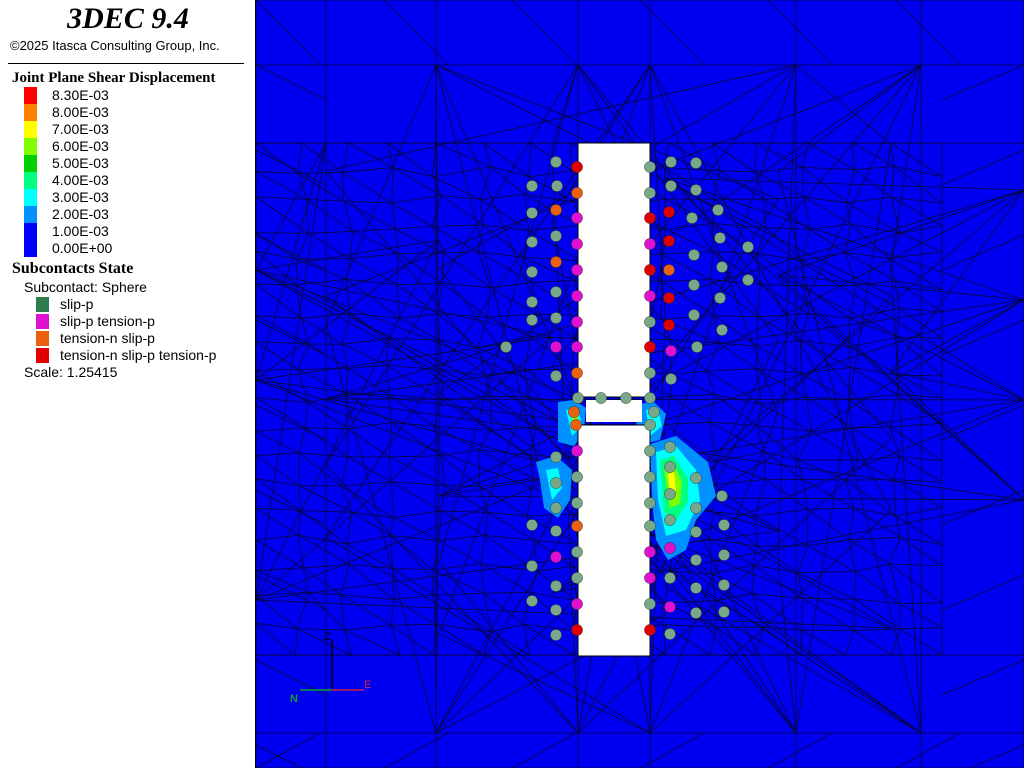 The image size is (1024, 773). I want to click on contour-level-label: 3.00E-03, so click(80, 197).